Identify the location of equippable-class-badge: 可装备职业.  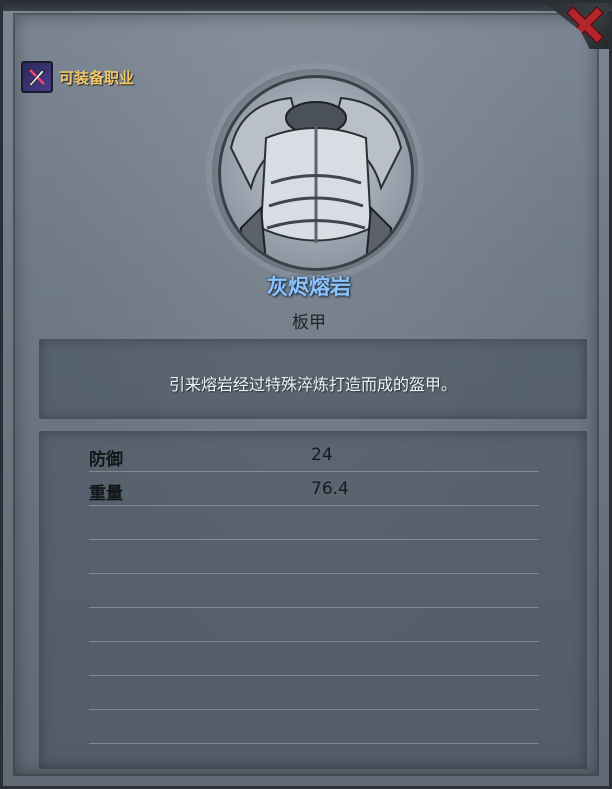
(77, 77).